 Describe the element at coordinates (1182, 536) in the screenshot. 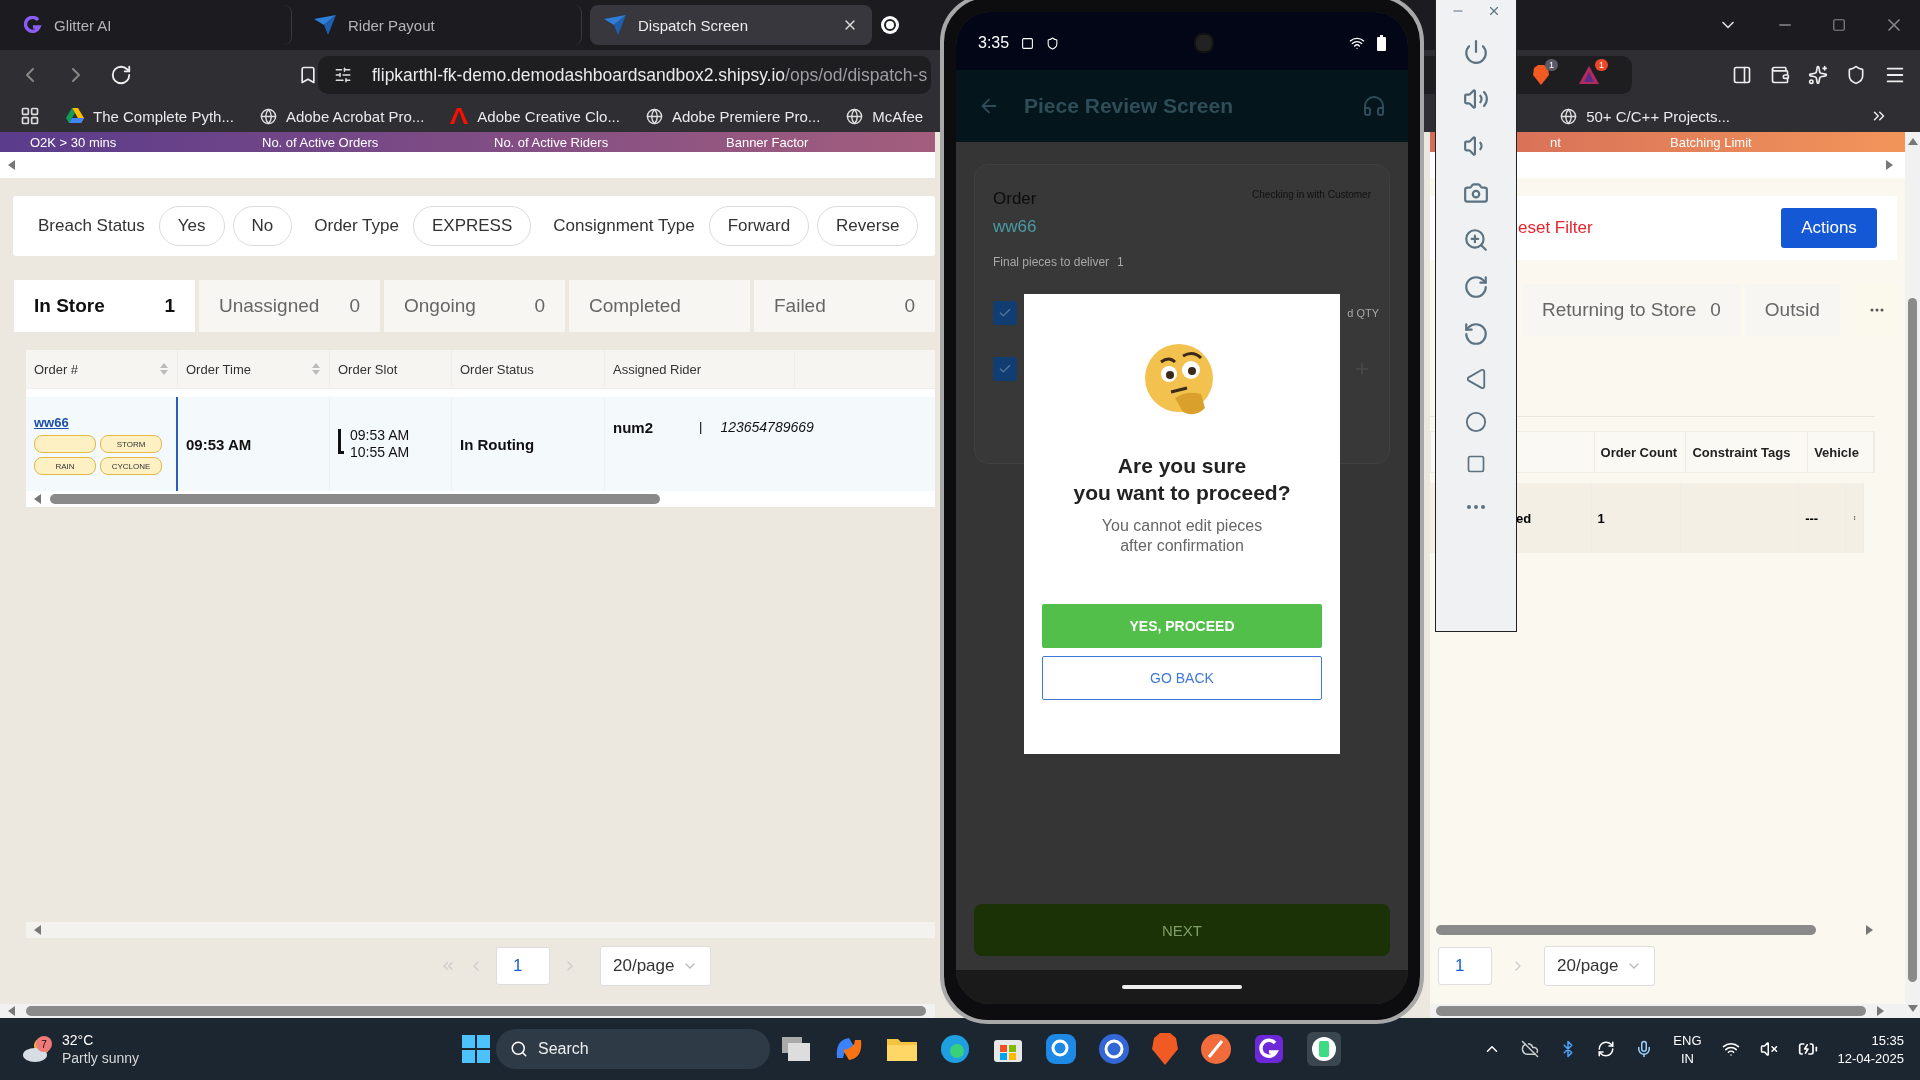

I see `dialog-message: You cannot edit pieces after confirmation` at that location.